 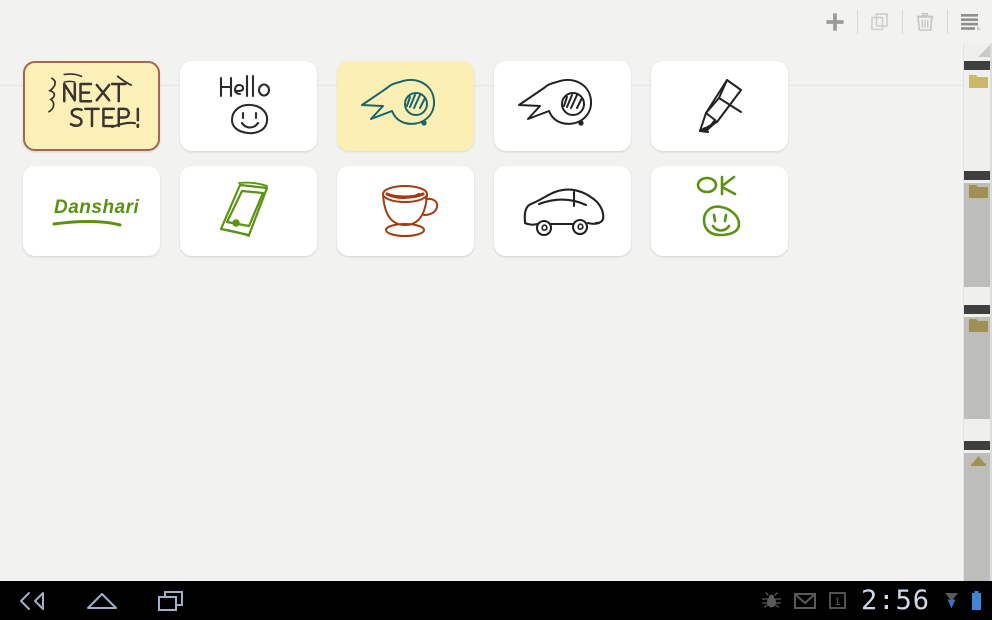 I want to click on note-card-next-step, so click(x=91, y=106).